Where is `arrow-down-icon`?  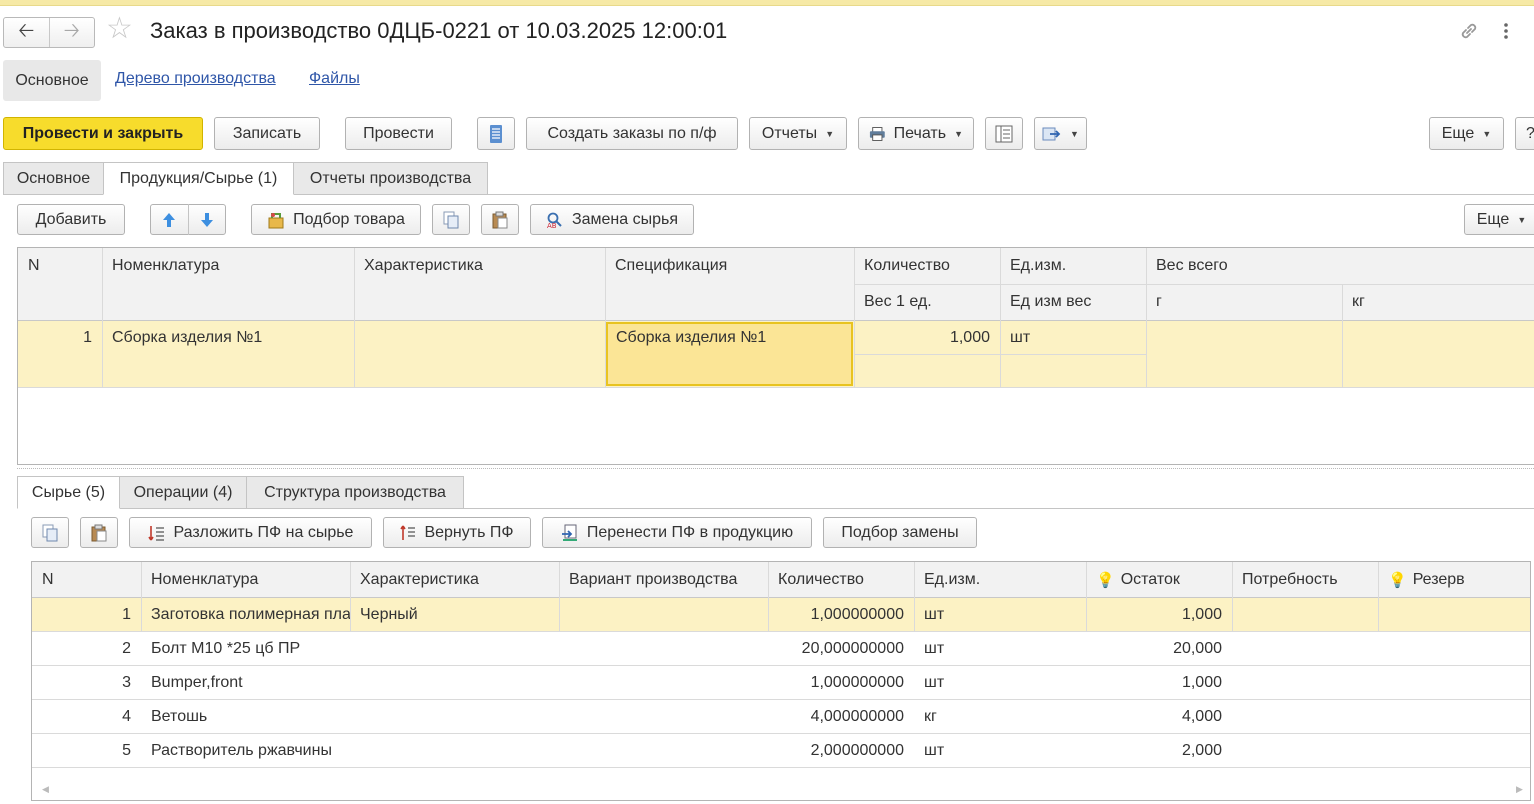 arrow-down-icon is located at coordinates (206, 219).